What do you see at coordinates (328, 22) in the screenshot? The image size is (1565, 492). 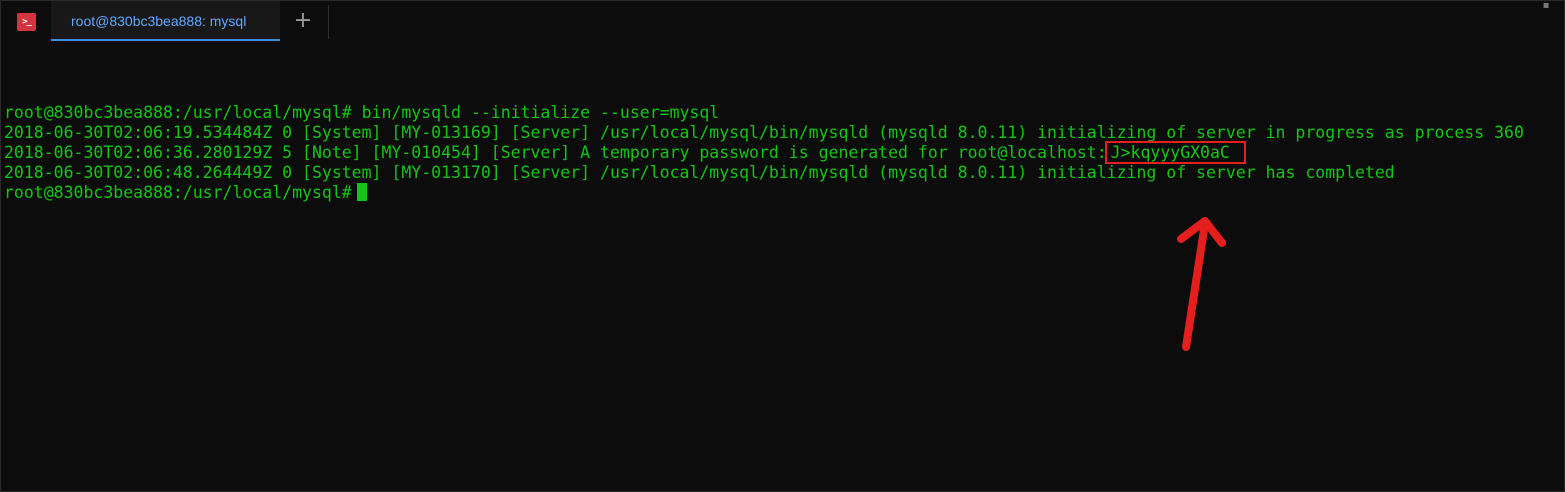 I see `tab-divider` at bounding box center [328, 22].